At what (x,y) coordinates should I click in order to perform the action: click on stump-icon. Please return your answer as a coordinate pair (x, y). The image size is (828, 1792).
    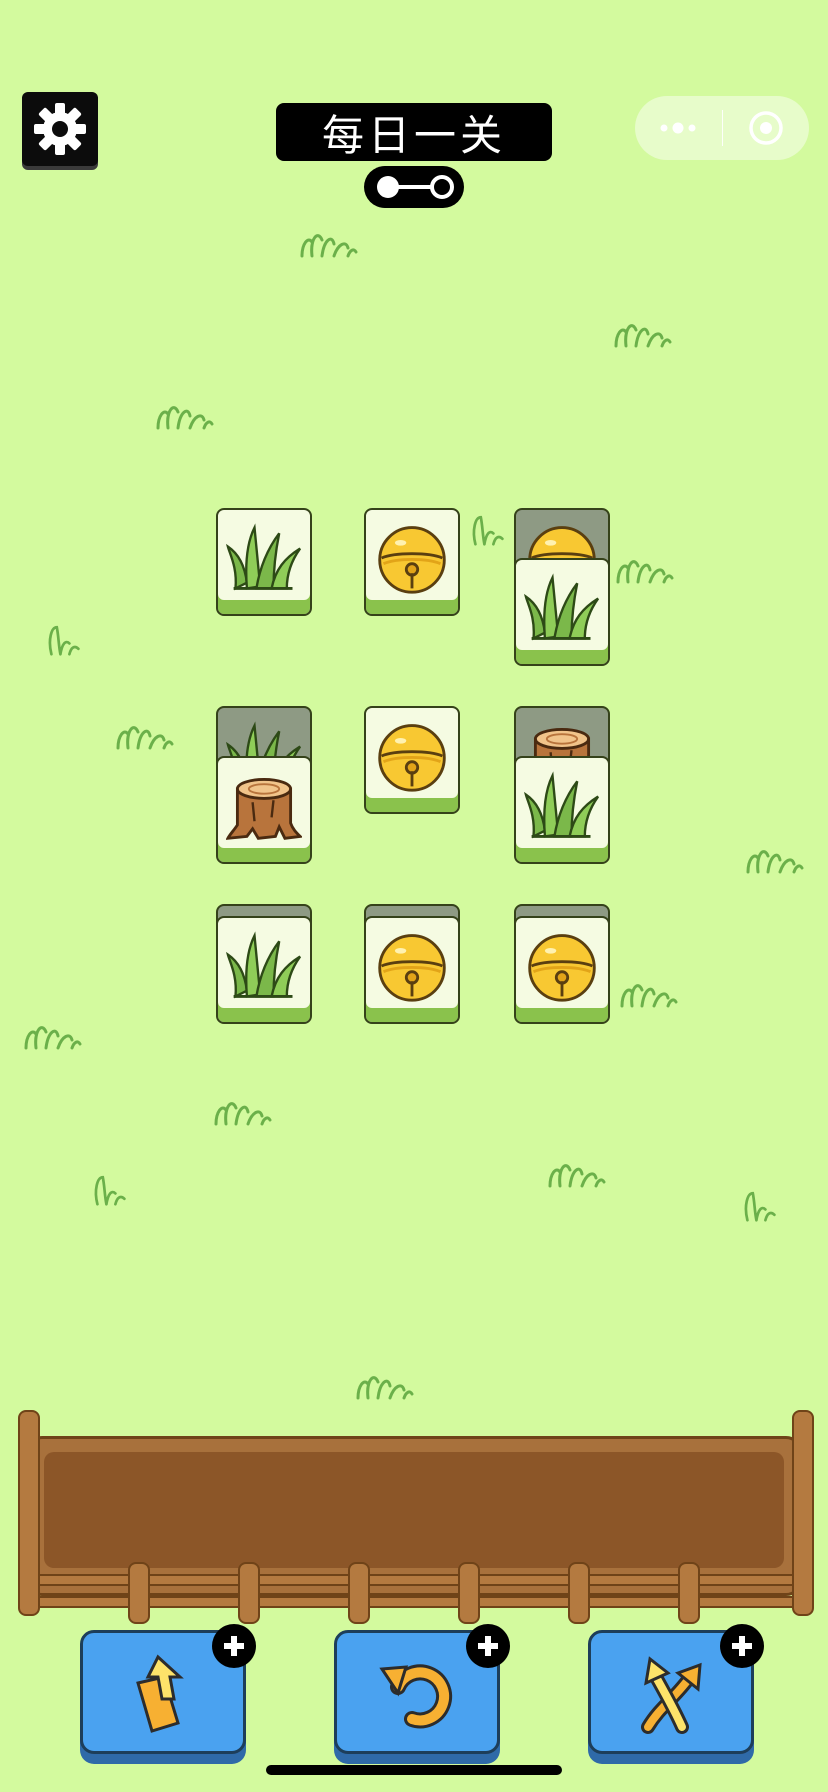
    Looking at the image, I should click on (264, 806).